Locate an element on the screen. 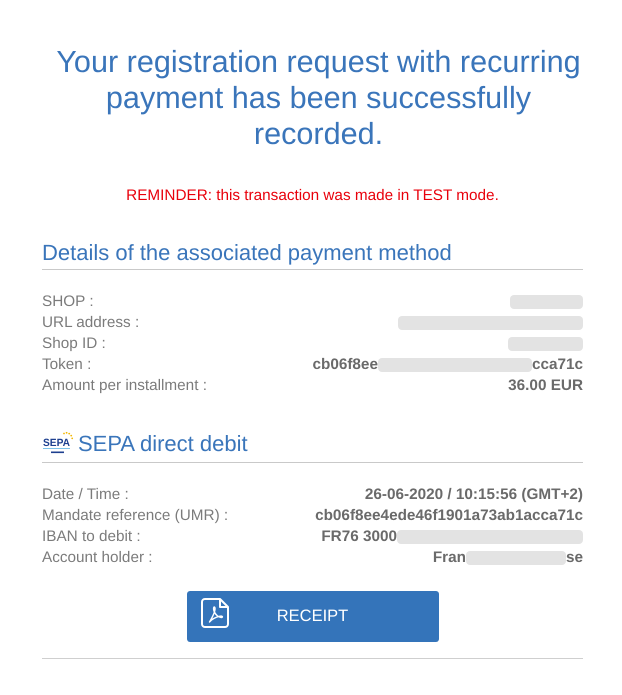 This screenshot has height=695, width=622. field-label: IBAN to debit : is located at coordinates (91, 537).